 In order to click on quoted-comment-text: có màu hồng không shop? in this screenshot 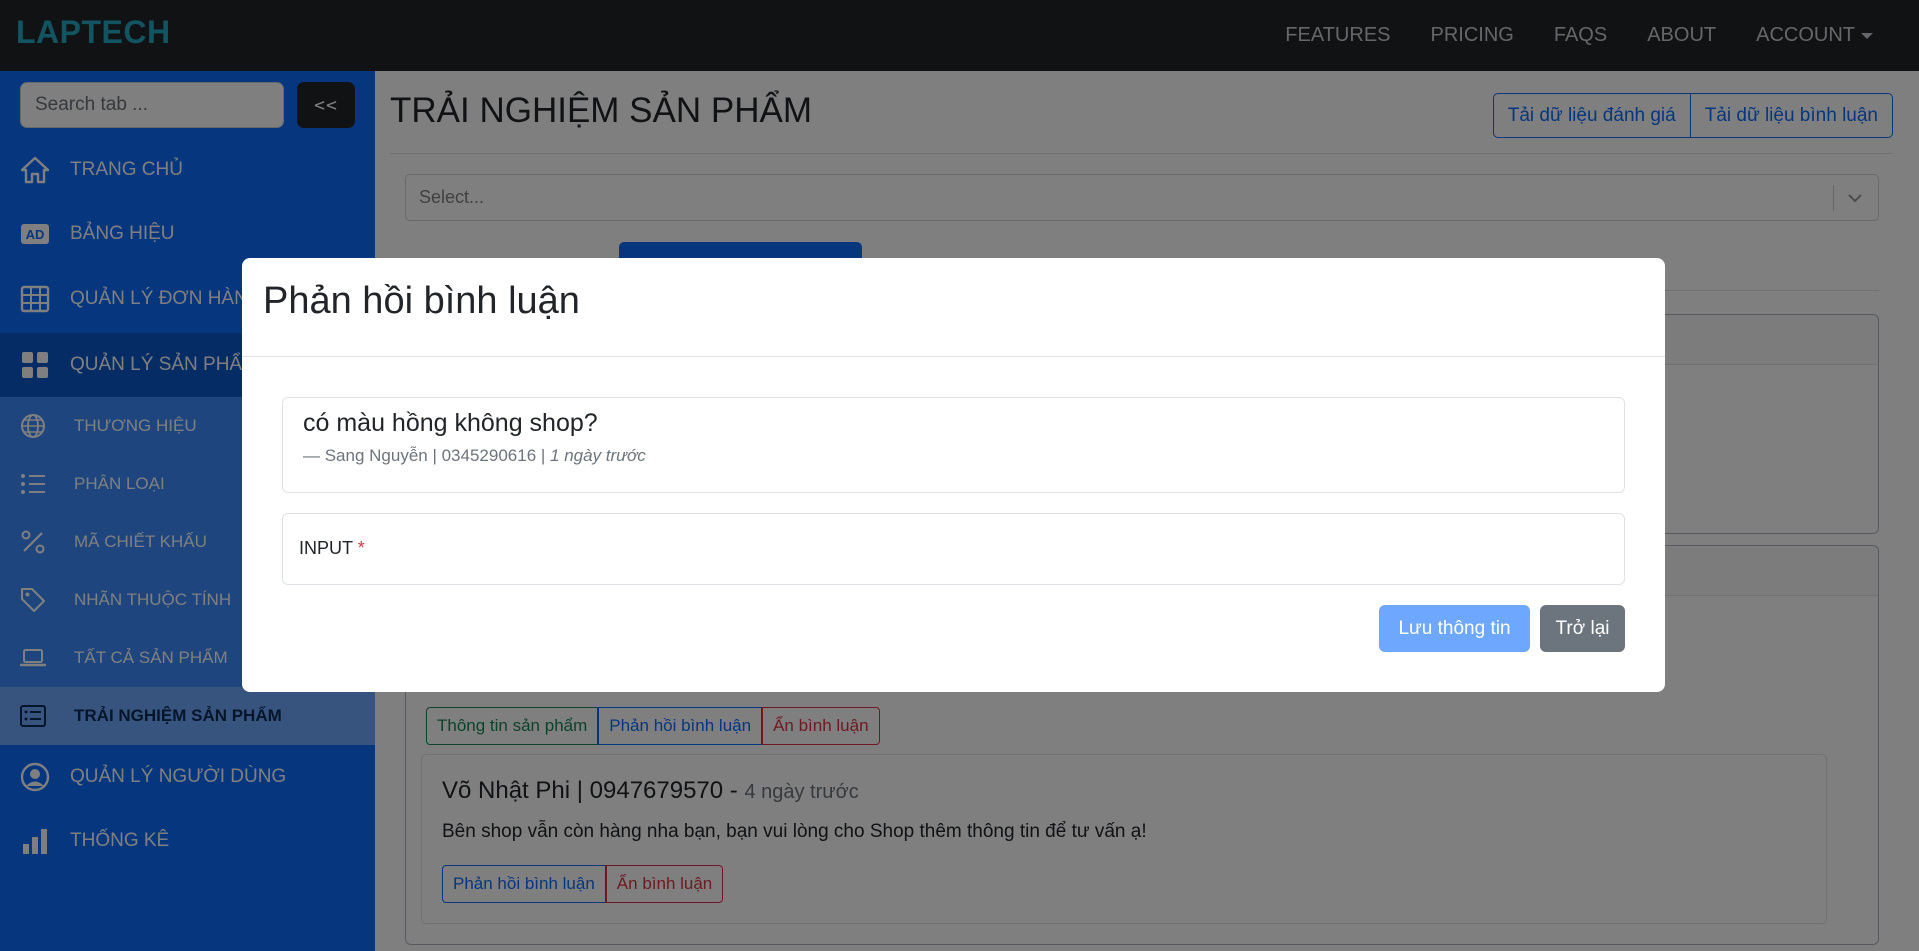, I will do `click(450, 423)`.